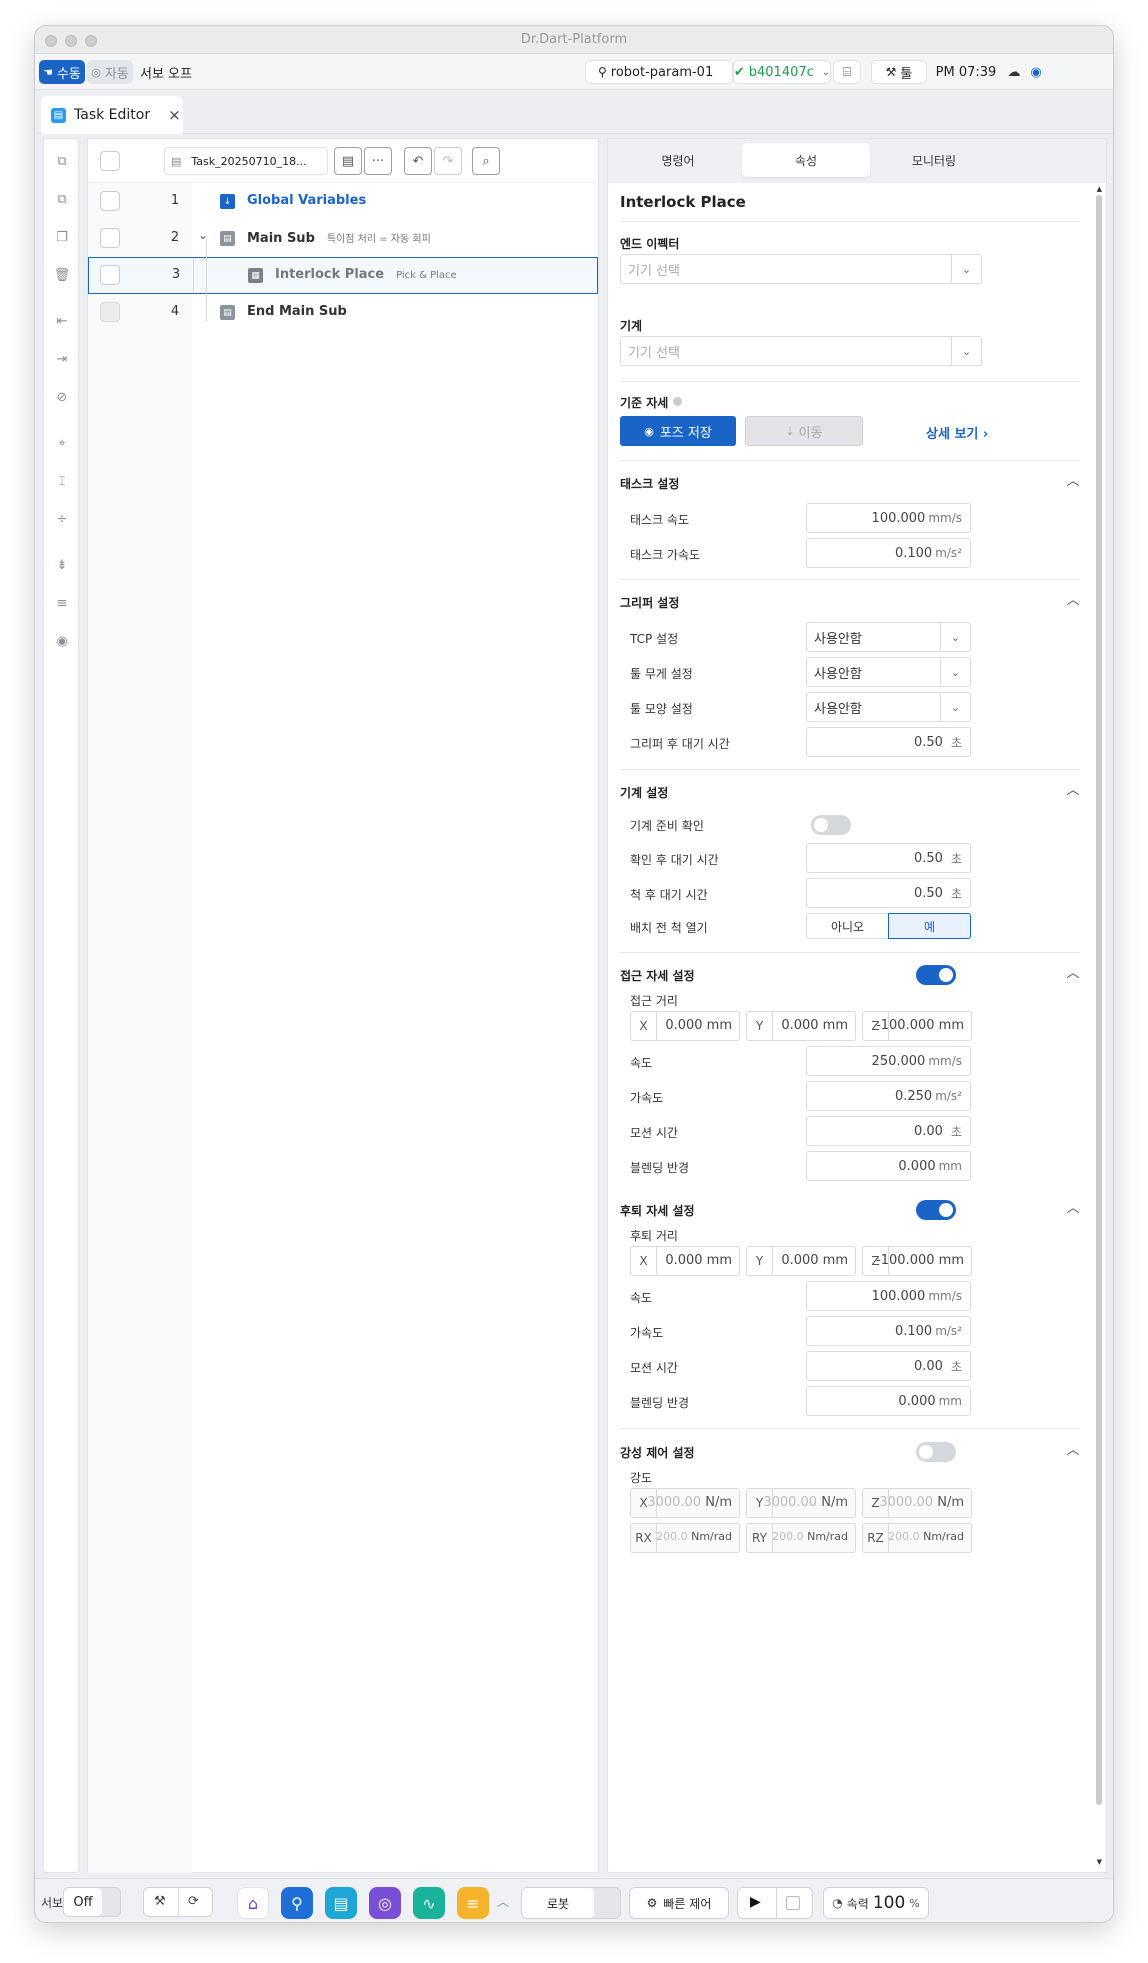 This screenshot has height=1963, width=1148. What do you see at coordinates (917, 1538) in the screenshot?
I see `compliance-rz-input: RZ 200.0 Nm/rad` at bounding box center [917, 1538].